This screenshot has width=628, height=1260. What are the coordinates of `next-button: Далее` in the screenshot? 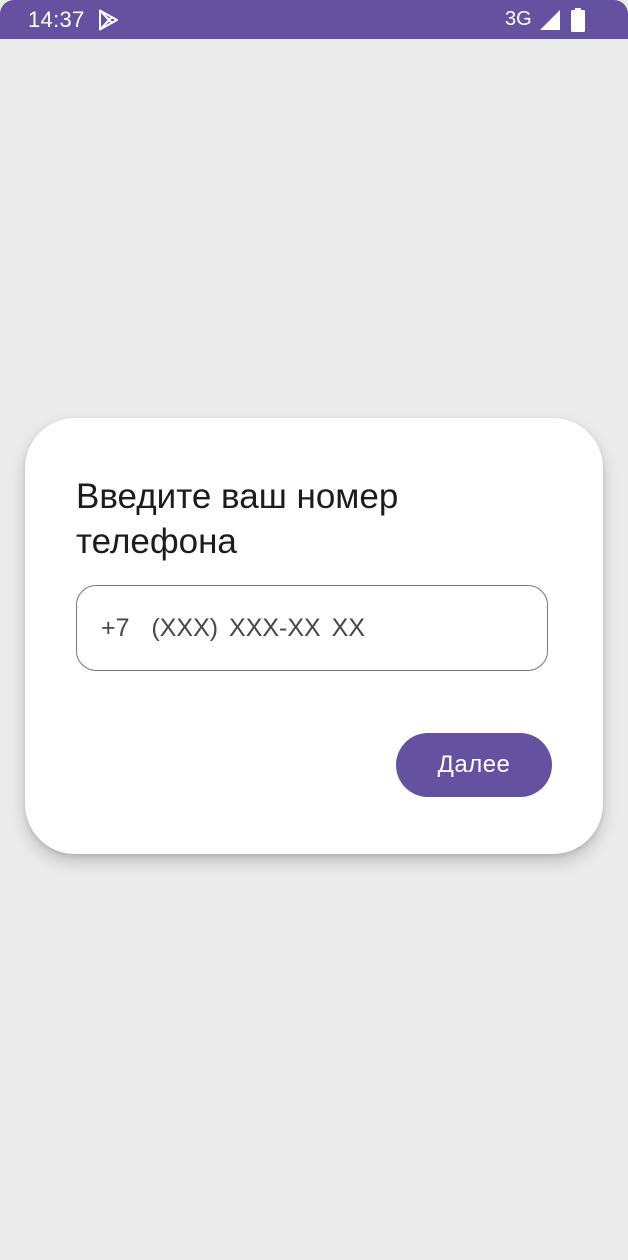 It's located at (474, 765).